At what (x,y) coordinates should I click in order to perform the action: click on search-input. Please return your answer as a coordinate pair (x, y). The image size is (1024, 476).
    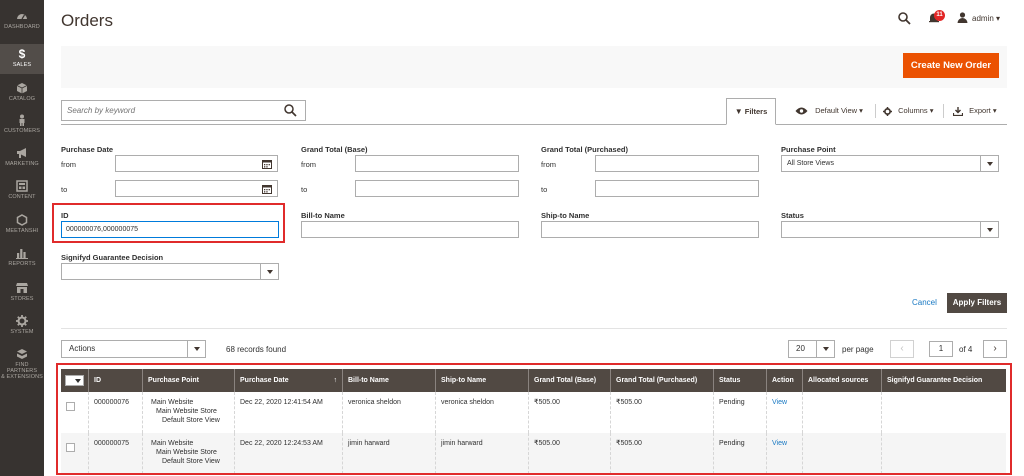
    Looking at the image, I should click on (167, 110).